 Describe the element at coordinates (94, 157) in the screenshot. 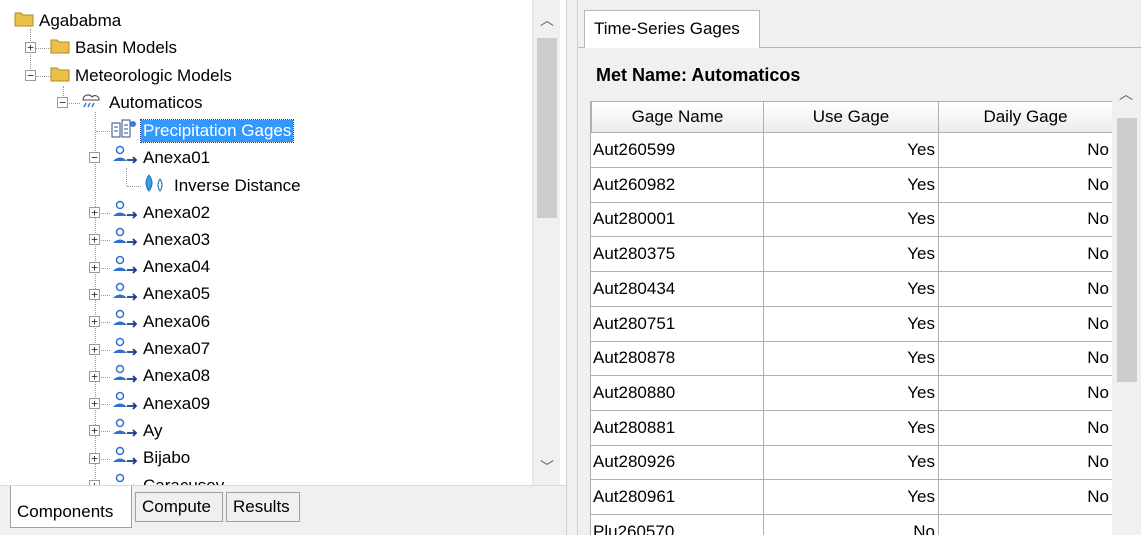

I see `collapse-subbasin-icon: −` at that location.